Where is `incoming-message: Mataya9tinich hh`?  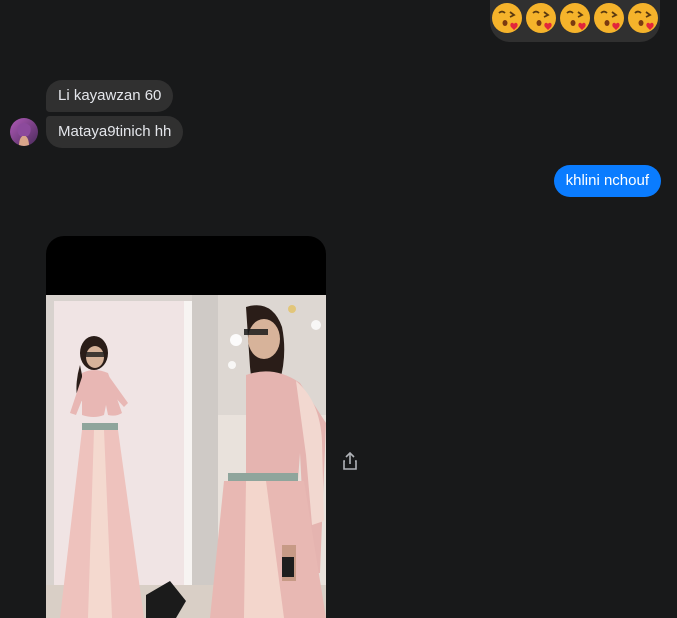
incoming-message: Mataya9tinich hh is located at coordinates (115, 132).